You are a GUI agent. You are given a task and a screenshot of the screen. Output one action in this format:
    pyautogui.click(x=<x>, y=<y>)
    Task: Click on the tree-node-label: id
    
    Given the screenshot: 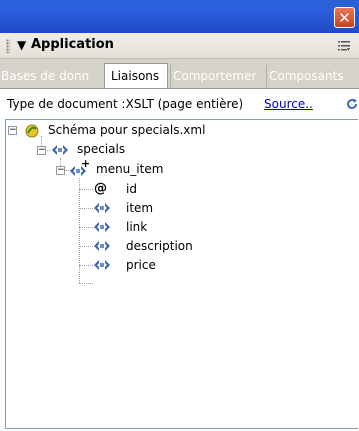 What is the action you would take?
    pyautogui.click(x=131, y=189)
    